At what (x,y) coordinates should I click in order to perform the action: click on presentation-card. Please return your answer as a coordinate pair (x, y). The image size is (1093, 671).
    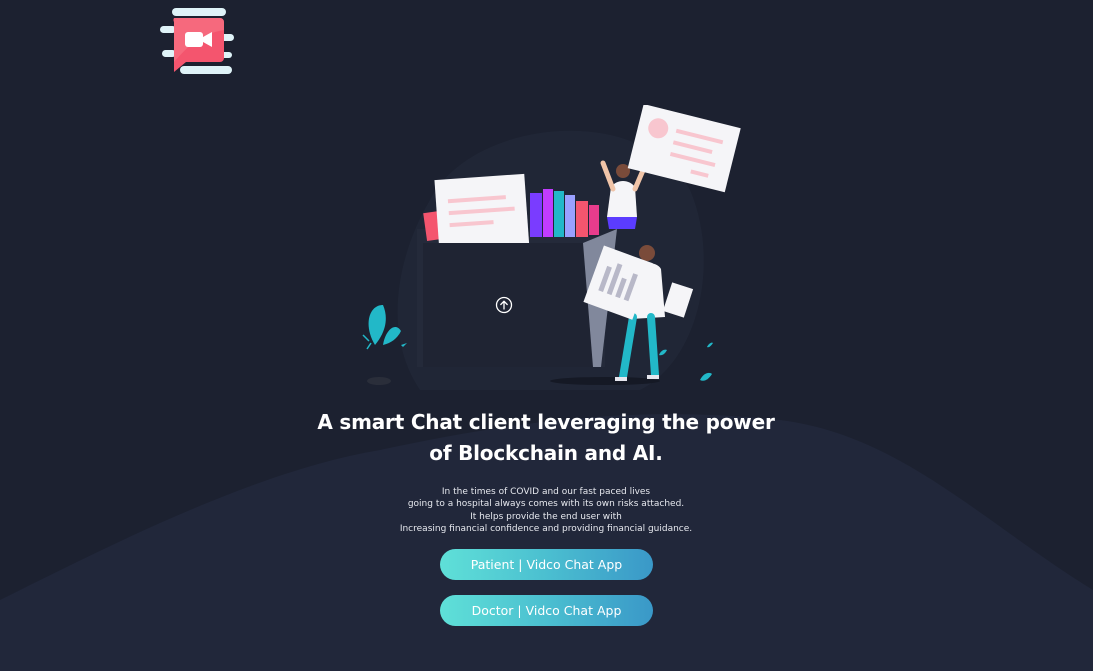
    Looking at the image, I should click on (684, 149).